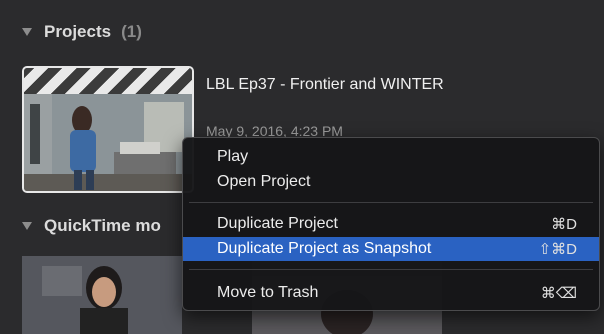  I want to click on projects-count: (1), so click(131, 31).